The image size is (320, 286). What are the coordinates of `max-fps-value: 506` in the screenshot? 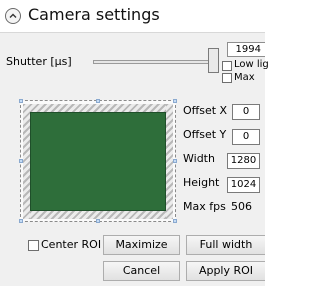 It's located at (241, 206).